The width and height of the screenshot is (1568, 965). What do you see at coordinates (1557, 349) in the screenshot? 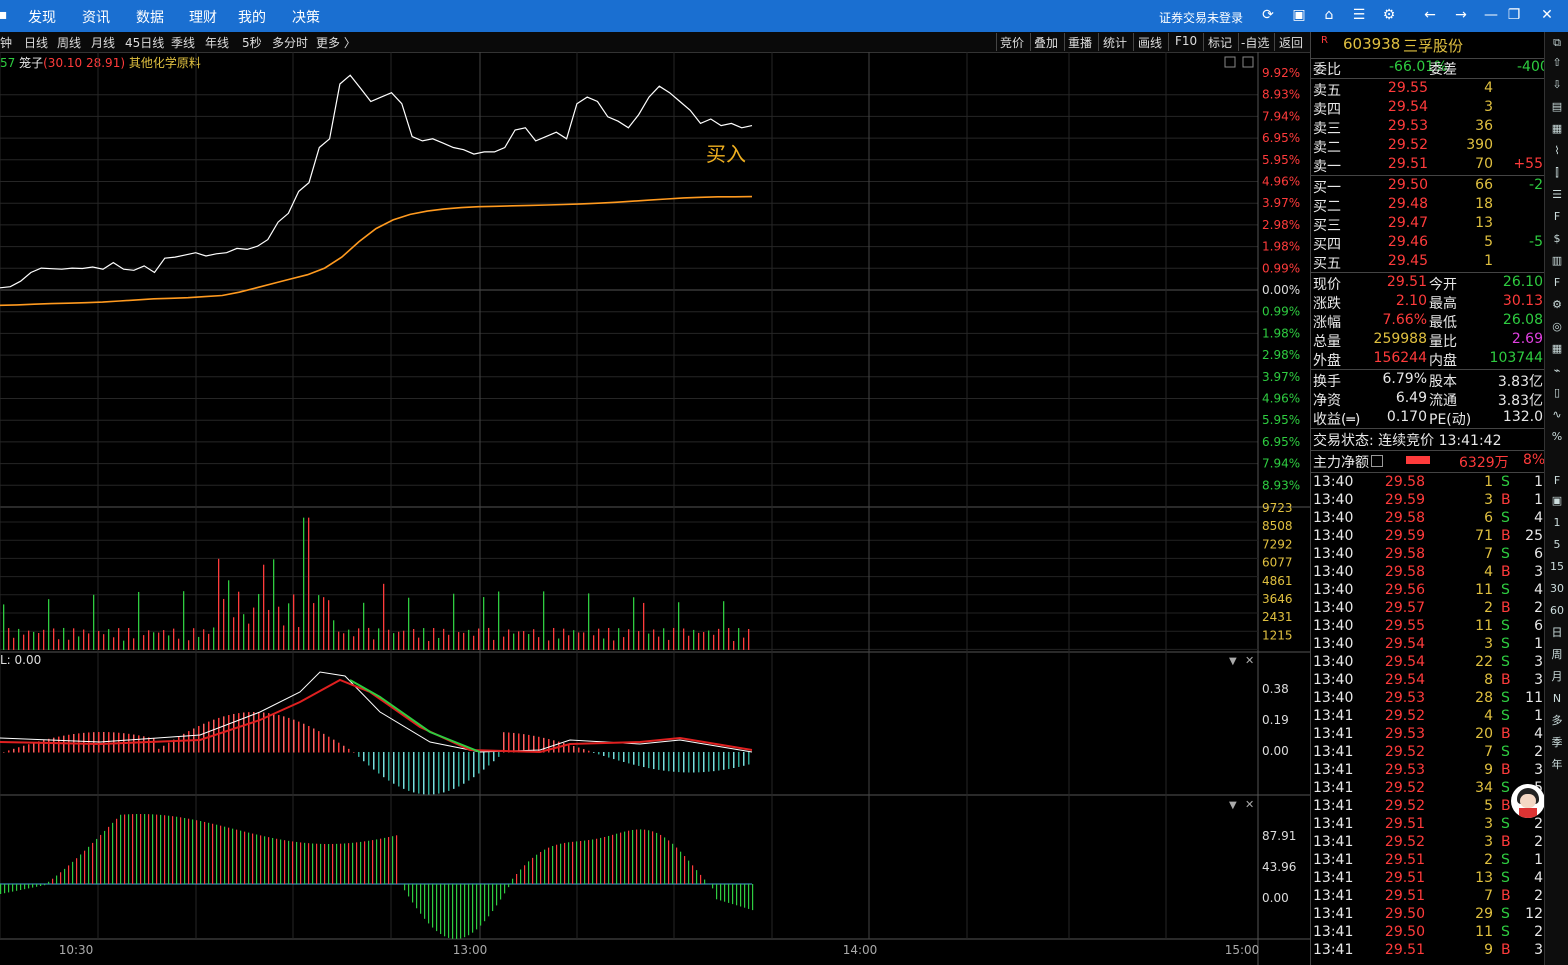
I see `grid-icon: ▦` at bounding box center [1557, 349].